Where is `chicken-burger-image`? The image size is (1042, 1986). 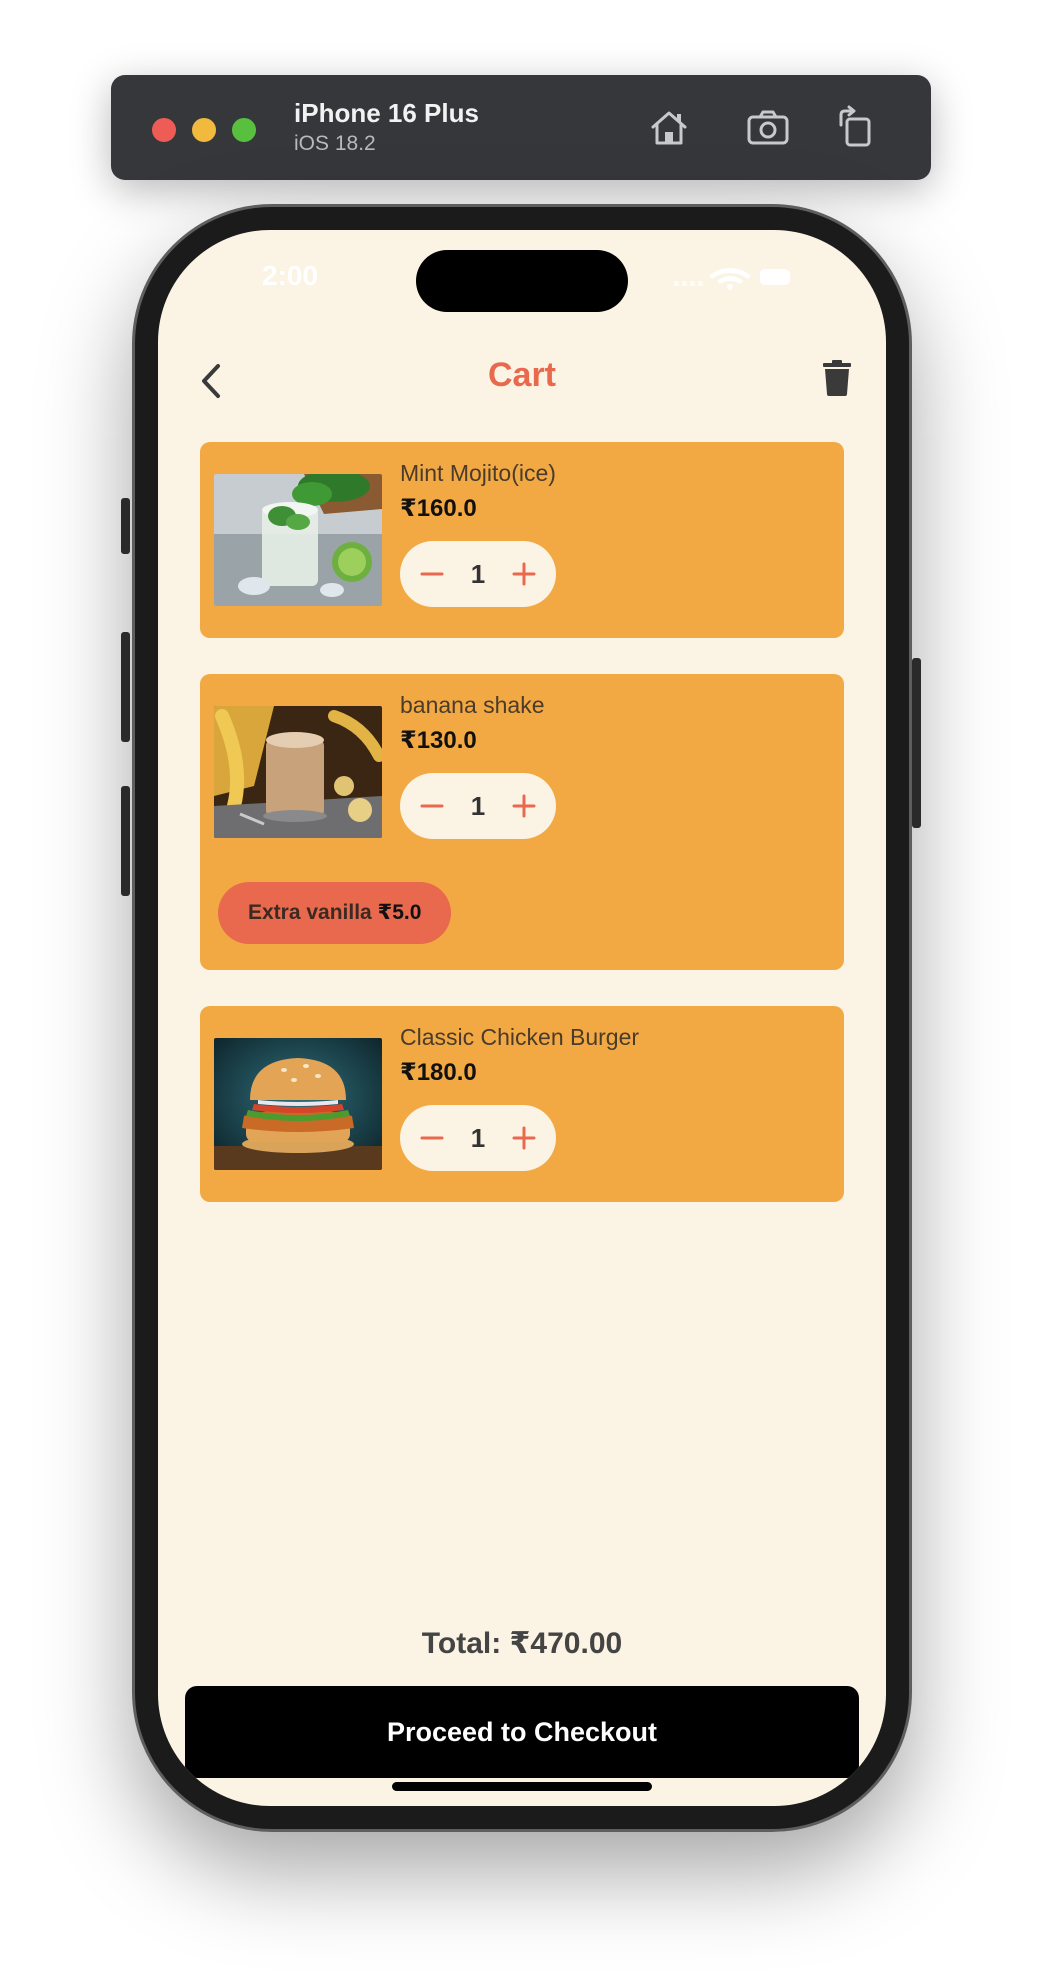
chicken-burger-image is located at coordinates (298, 1104).